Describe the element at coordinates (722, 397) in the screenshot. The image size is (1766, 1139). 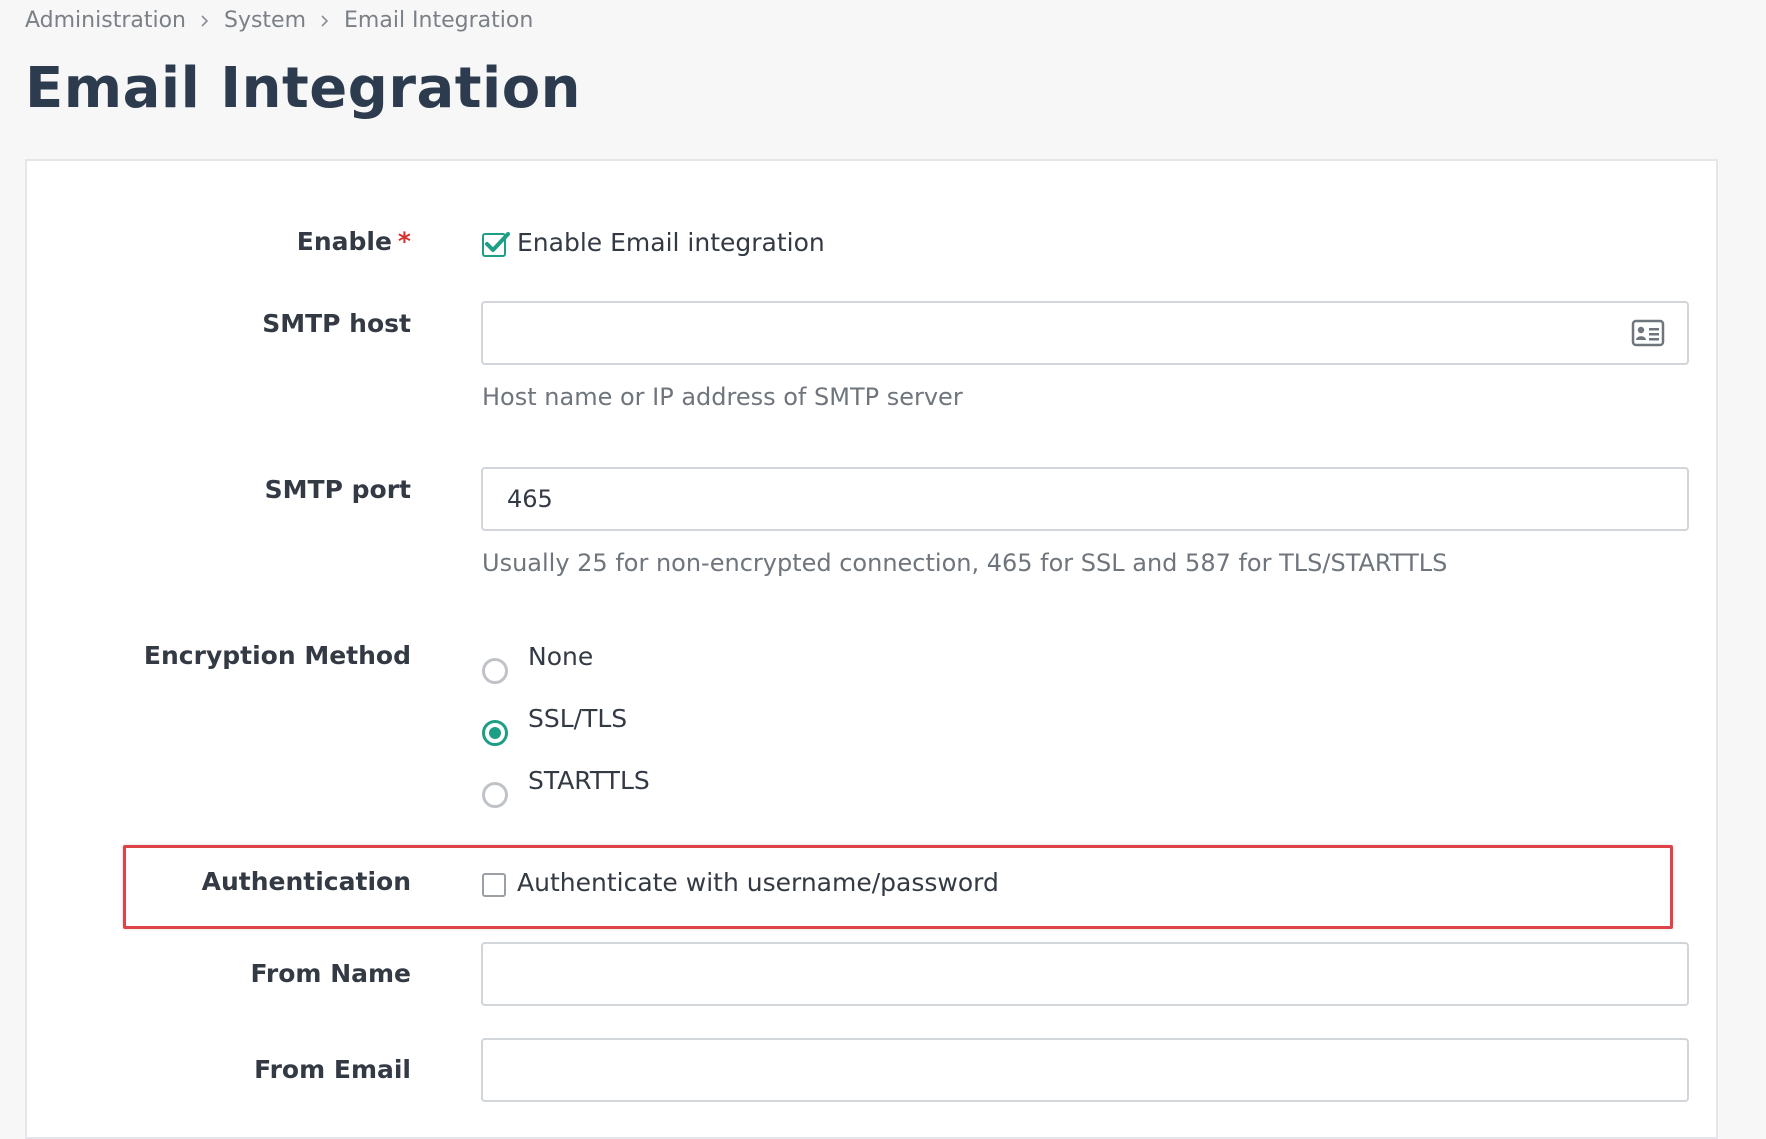
I see `smtp-host-help: Host name or IP address of SMTP server` at that location.